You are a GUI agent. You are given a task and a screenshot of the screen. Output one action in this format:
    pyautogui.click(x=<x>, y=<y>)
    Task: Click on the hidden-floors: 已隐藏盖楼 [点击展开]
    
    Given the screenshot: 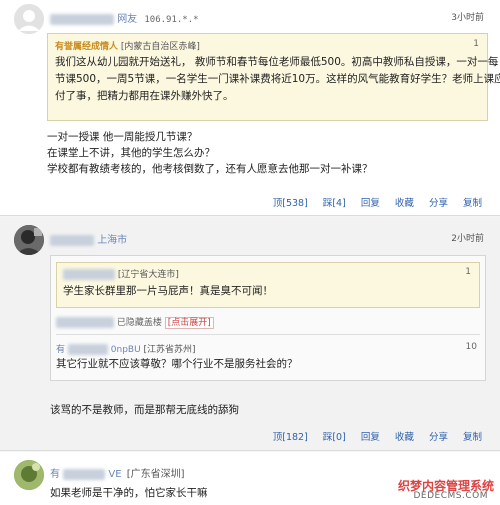 What is the action you would take?
    pyautogui.click(x=135, y=322)
    